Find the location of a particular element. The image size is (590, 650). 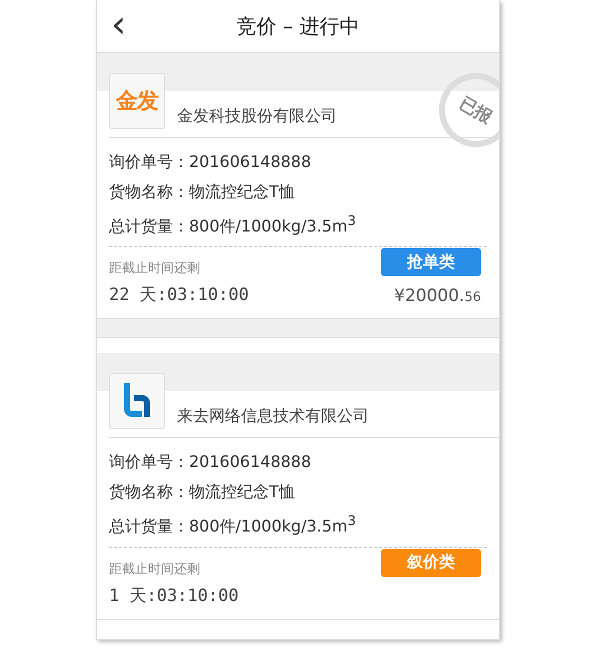

company-logo: 金发 is located at coordinates (137, 101).